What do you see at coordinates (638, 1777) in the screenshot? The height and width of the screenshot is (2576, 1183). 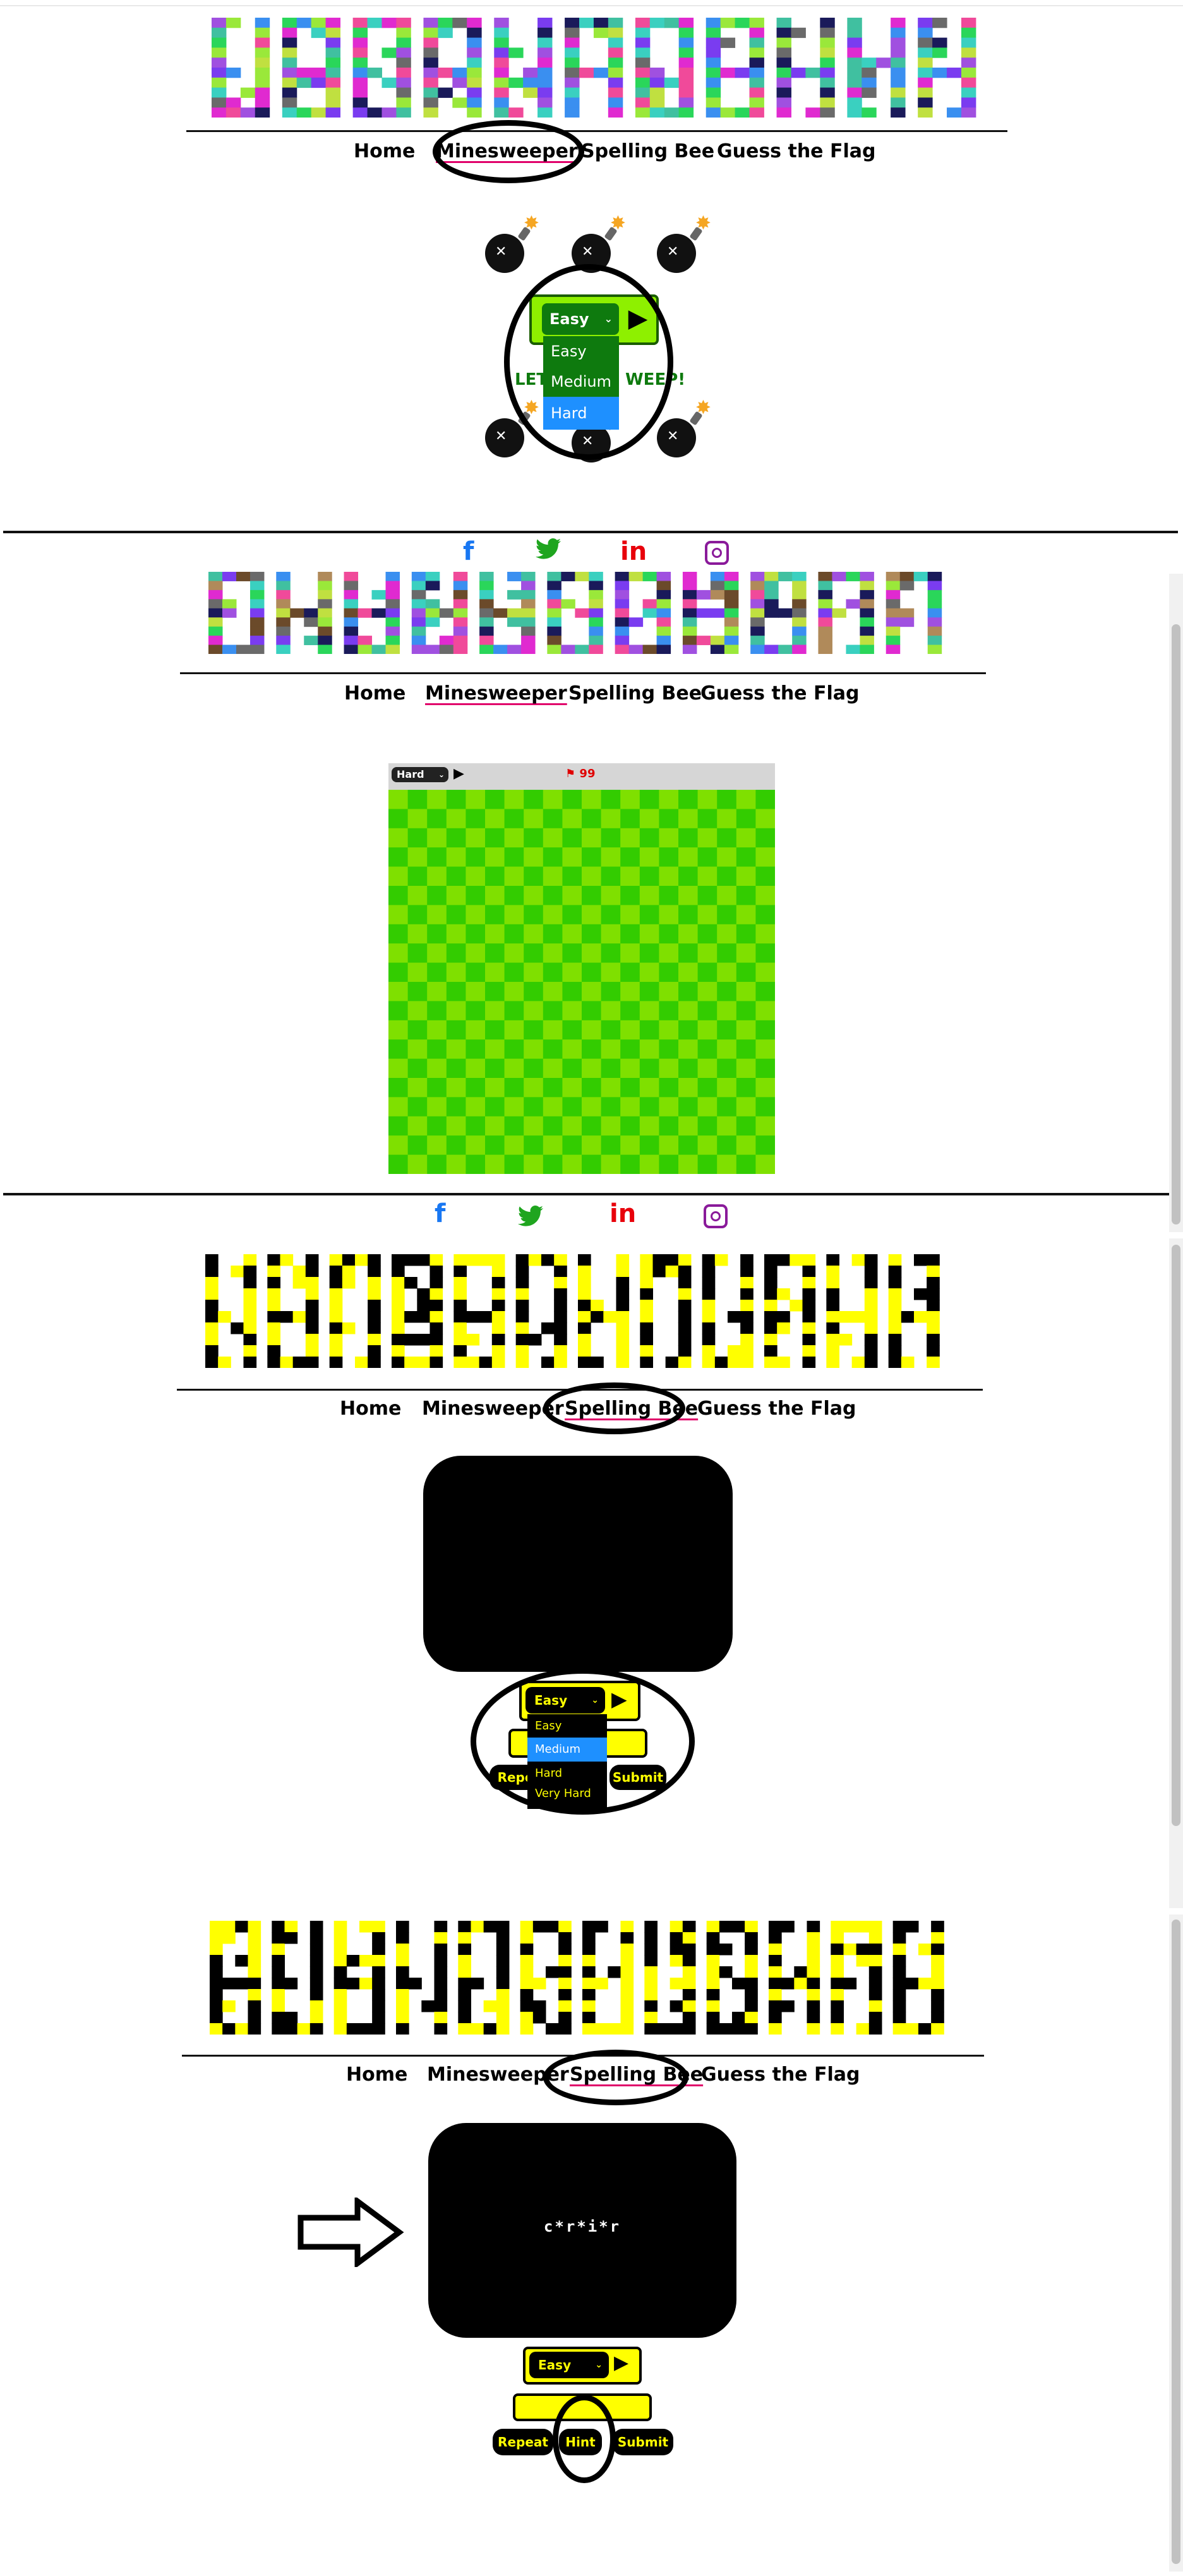 I see `submit-button: Submit` at bounding box center [638, 1777].